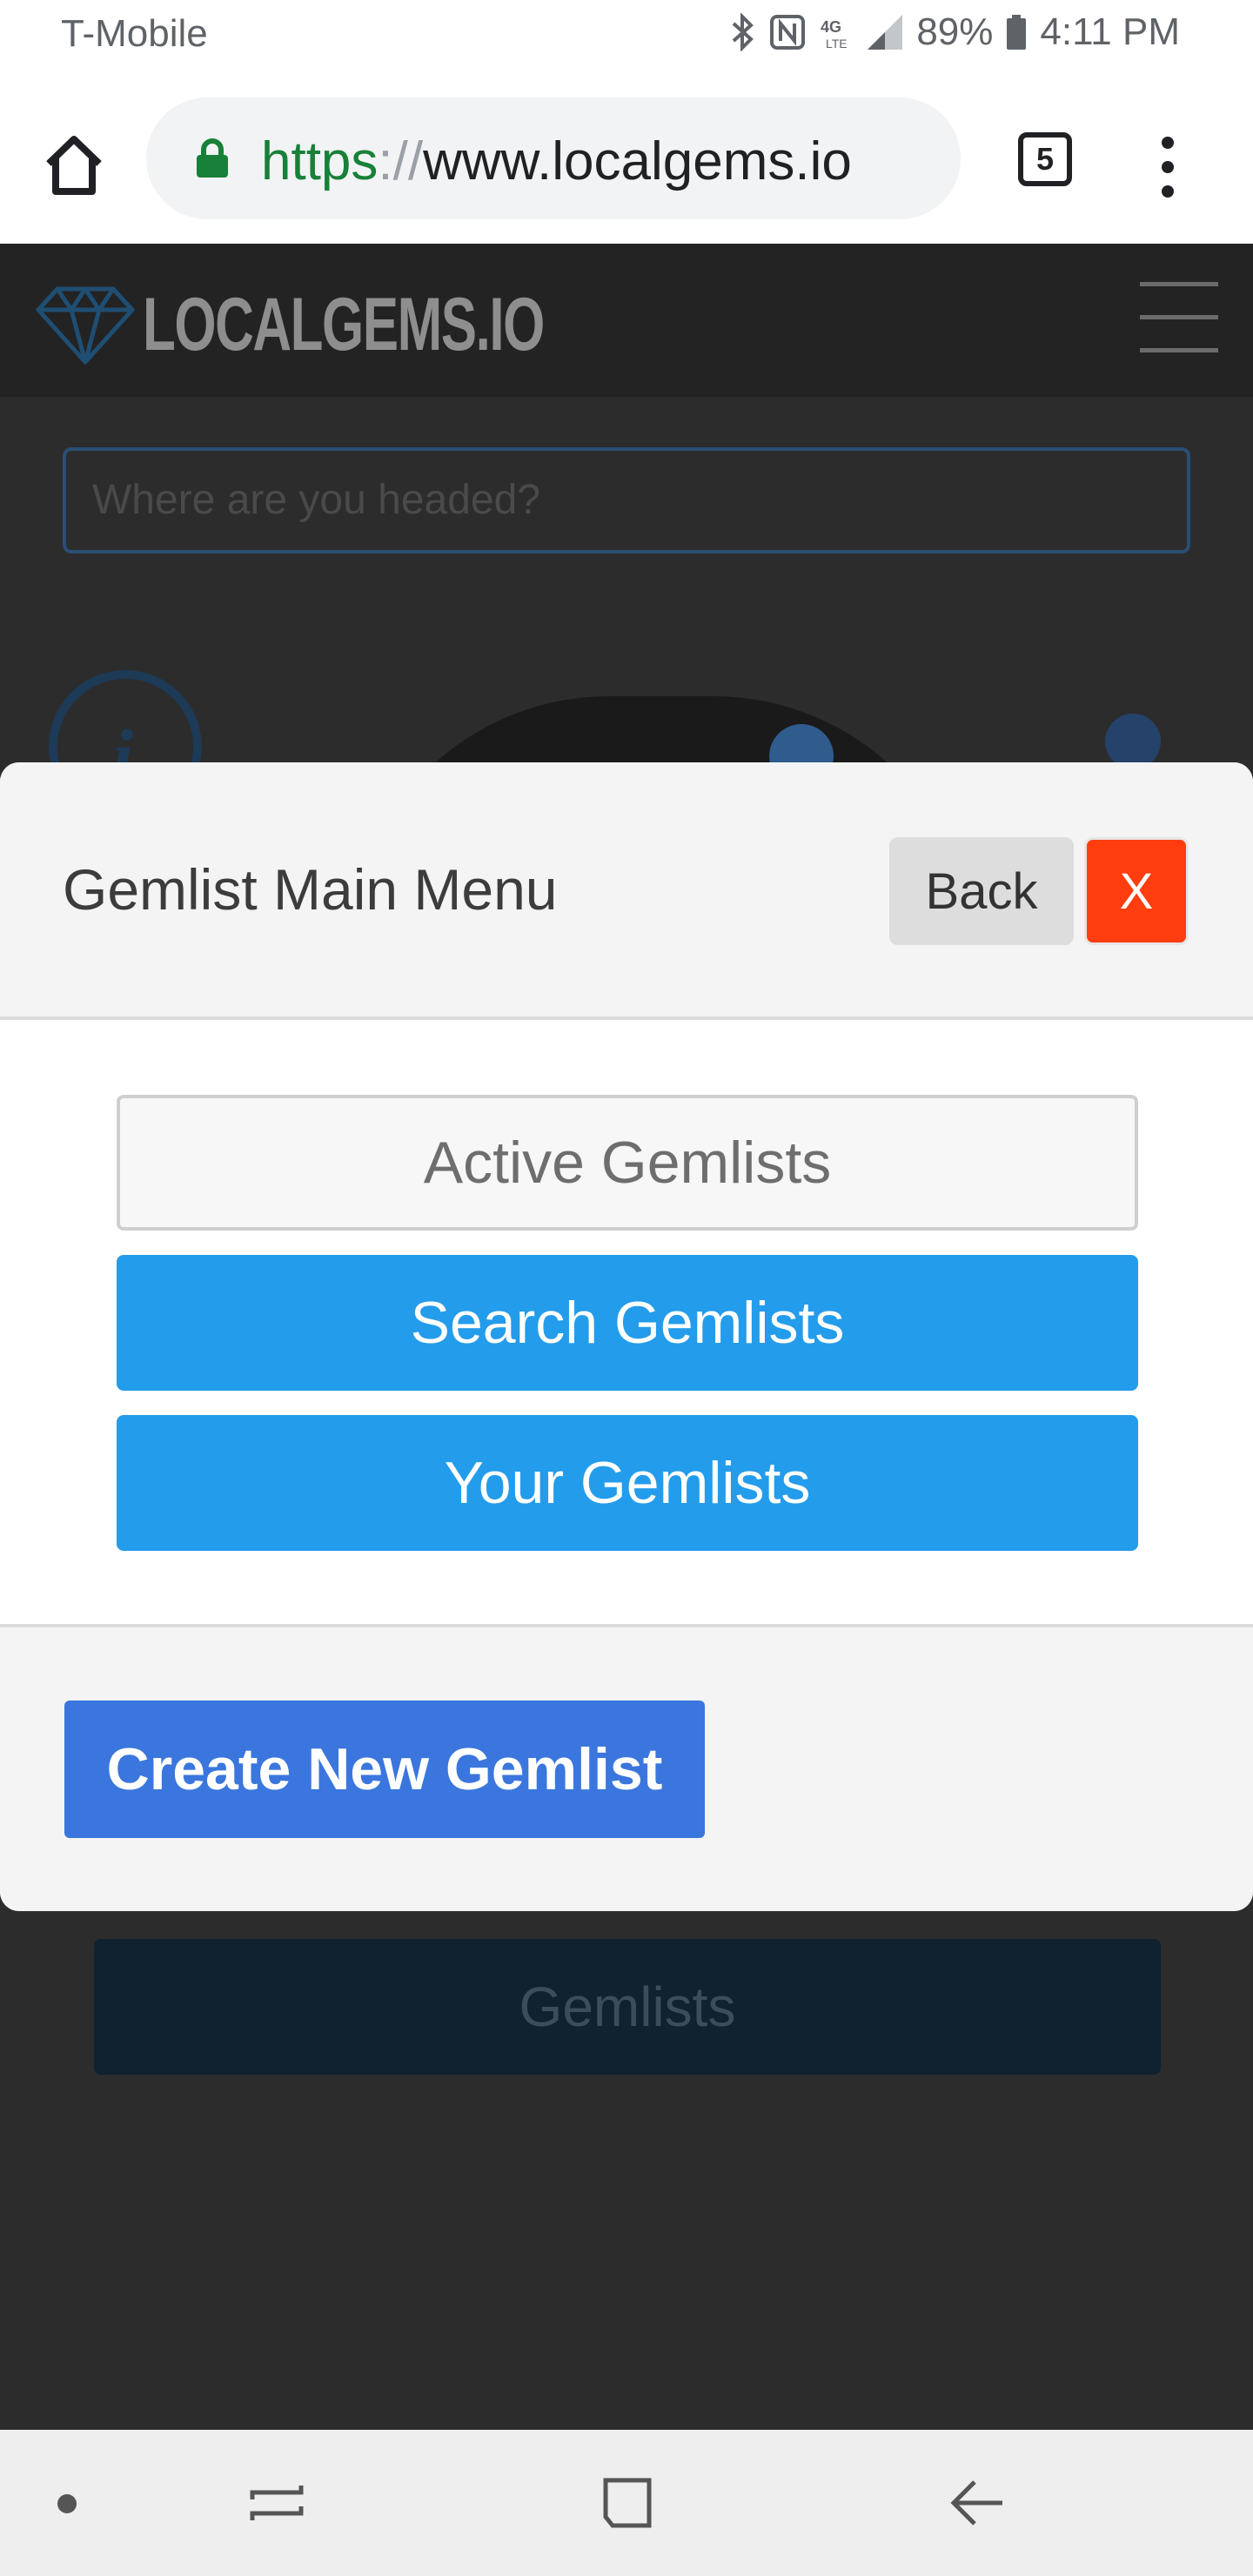  I want to click on status-icons: 4G LTE 89% 4:11 PM, so click(955, 32).